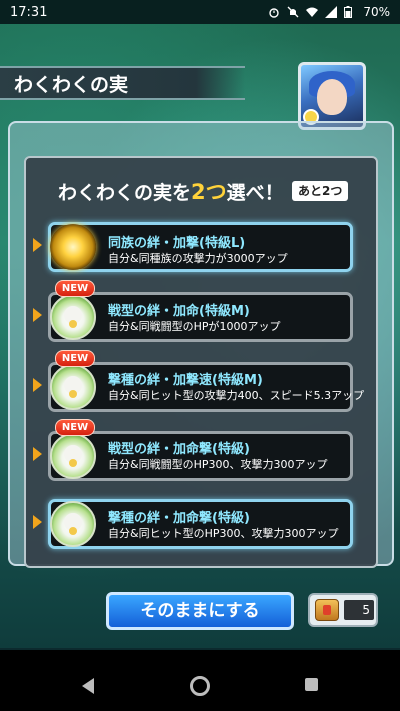 The width and height of the screenshot is (400, 711). I want to click on heading-text-after: 選べ！, so click(255, 193).